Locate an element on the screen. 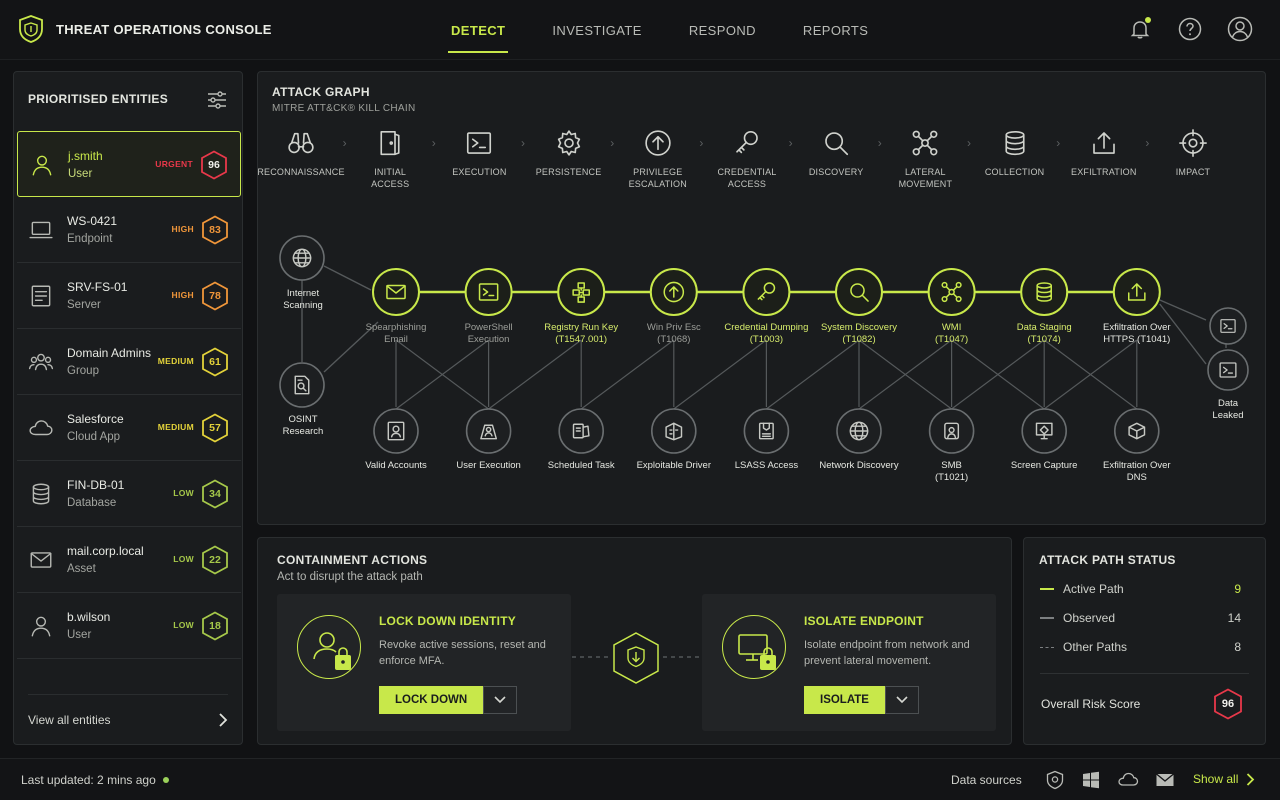  severity-label: LOW is located at coordinates (183, 559).